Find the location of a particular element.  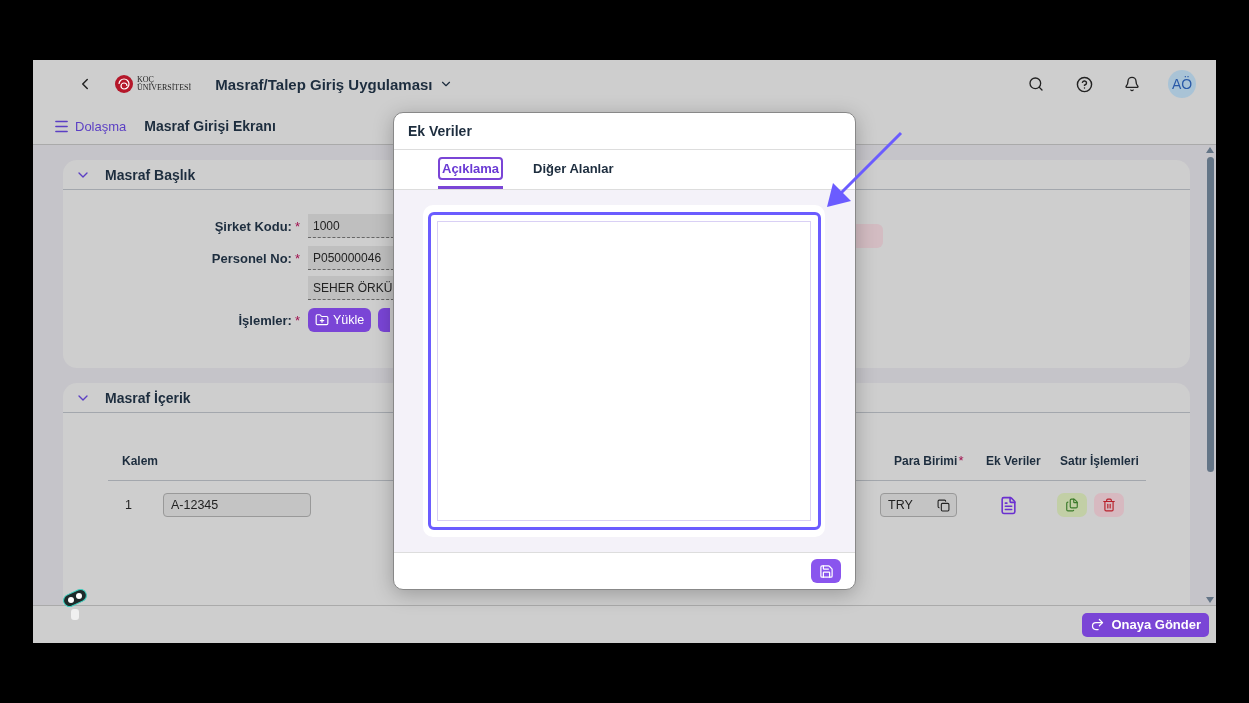

currency-field: TRY is located at coordinates (918, 505).